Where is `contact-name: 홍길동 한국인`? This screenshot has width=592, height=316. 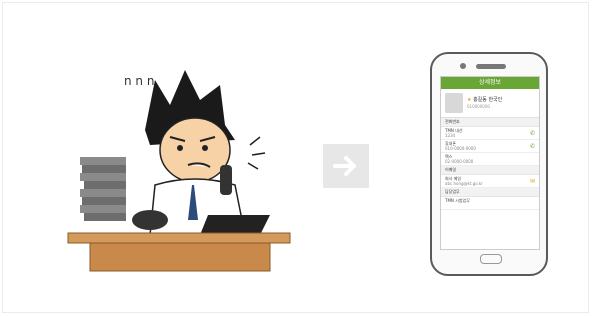 contact-name: 홍길동 한국인 is located at coordinates (488, 100).